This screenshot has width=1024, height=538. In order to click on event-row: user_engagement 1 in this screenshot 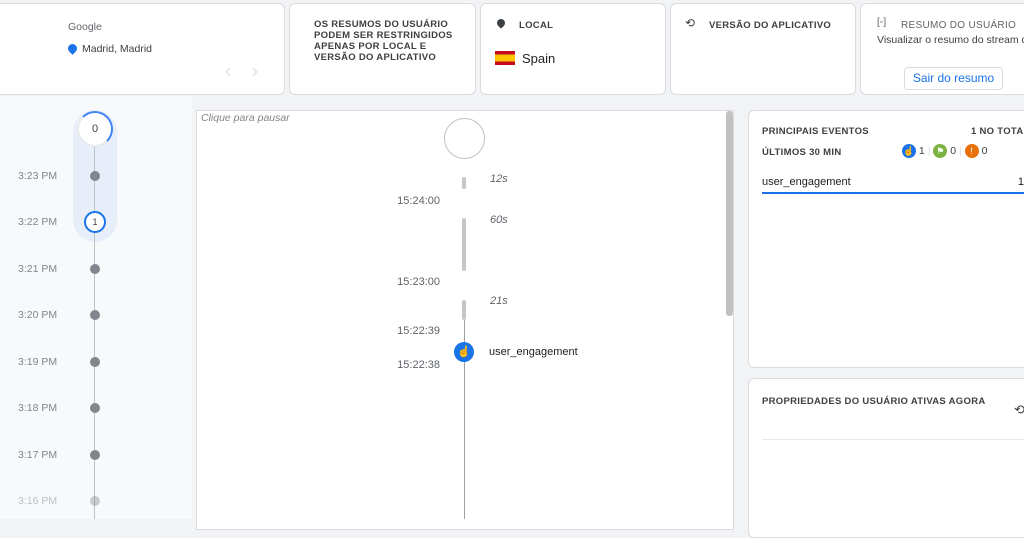, I will do `click(893, 182)`.